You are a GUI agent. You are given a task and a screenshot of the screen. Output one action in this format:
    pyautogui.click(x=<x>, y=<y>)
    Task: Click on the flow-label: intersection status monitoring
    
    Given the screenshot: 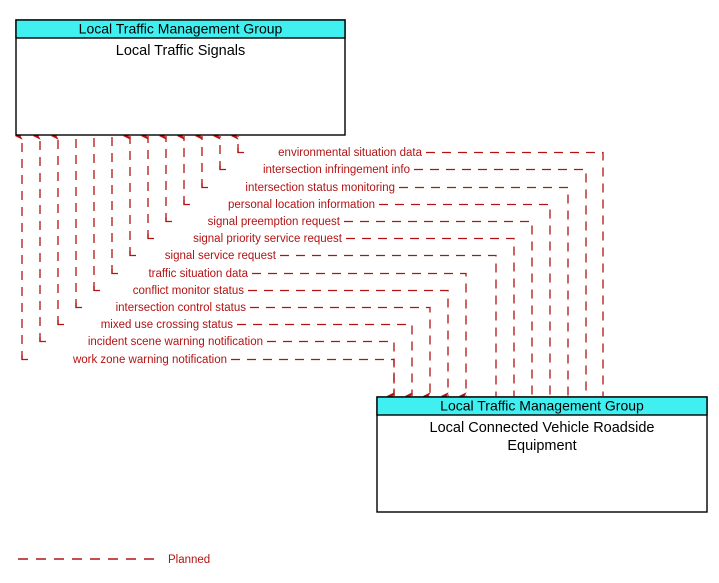 What is the action you would take?
    pyautogui.click(x=320, y=188)
    